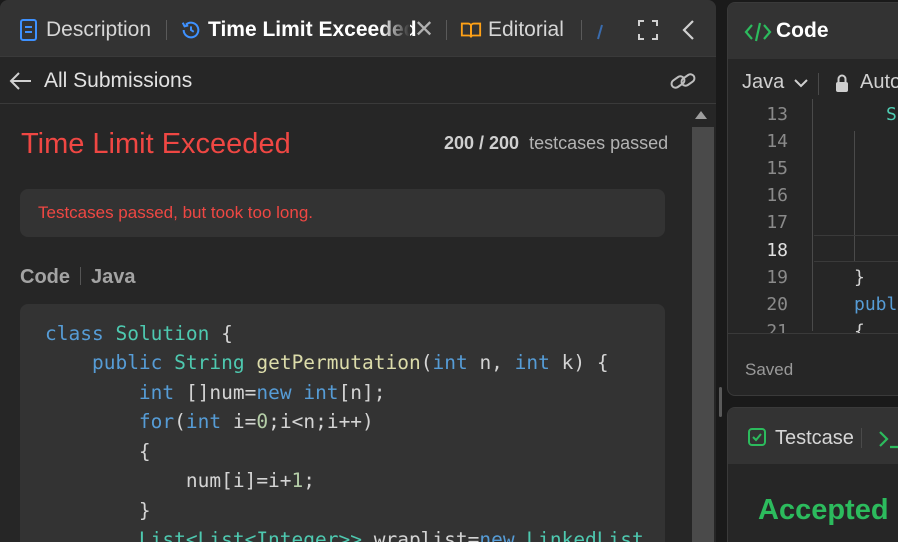  I want to click on book-icon, so click(471, 30).